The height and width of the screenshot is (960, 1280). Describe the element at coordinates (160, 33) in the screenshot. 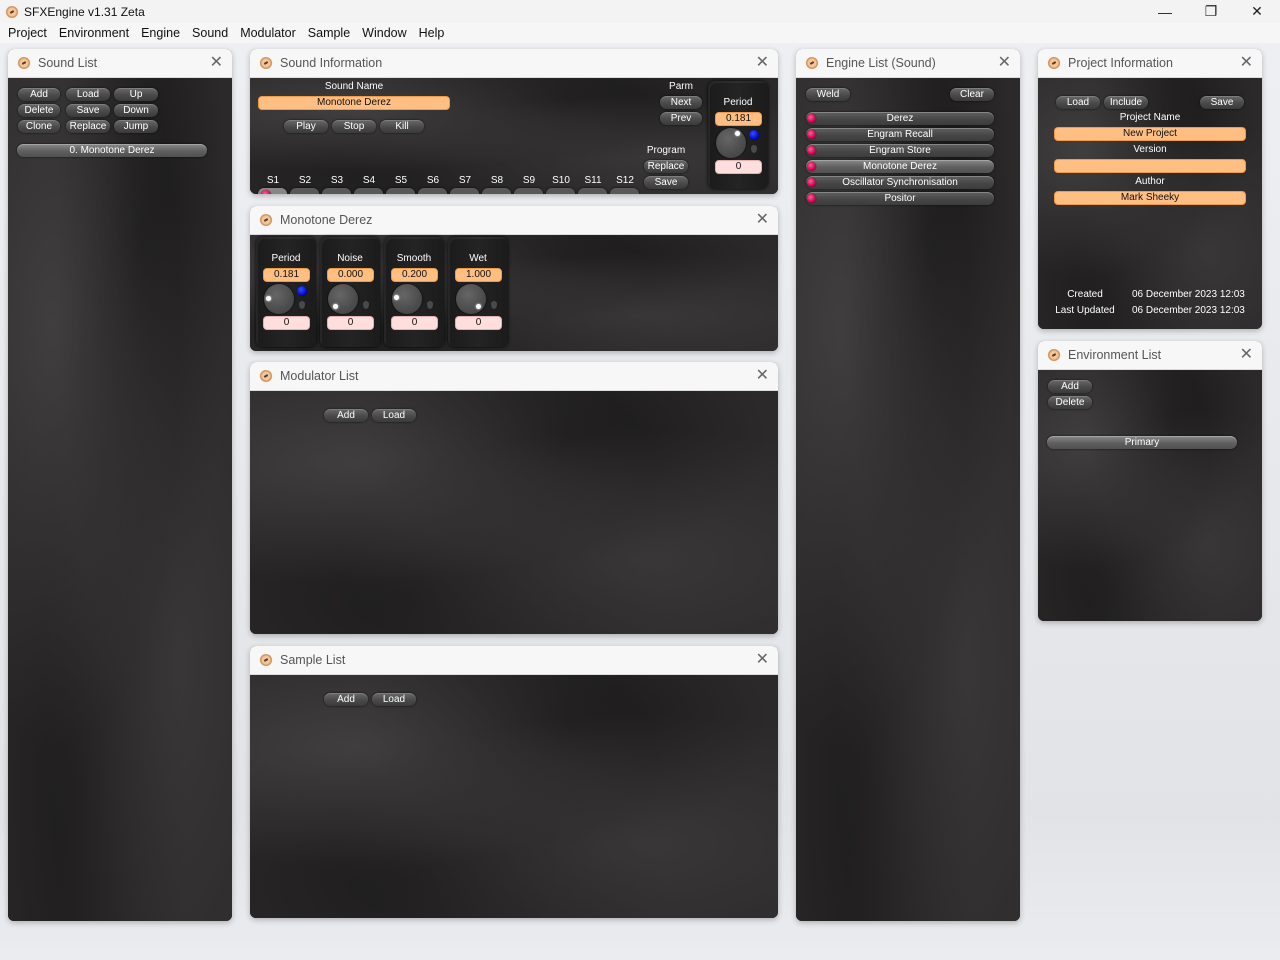

I see `menu-engine: Engine` at that location.